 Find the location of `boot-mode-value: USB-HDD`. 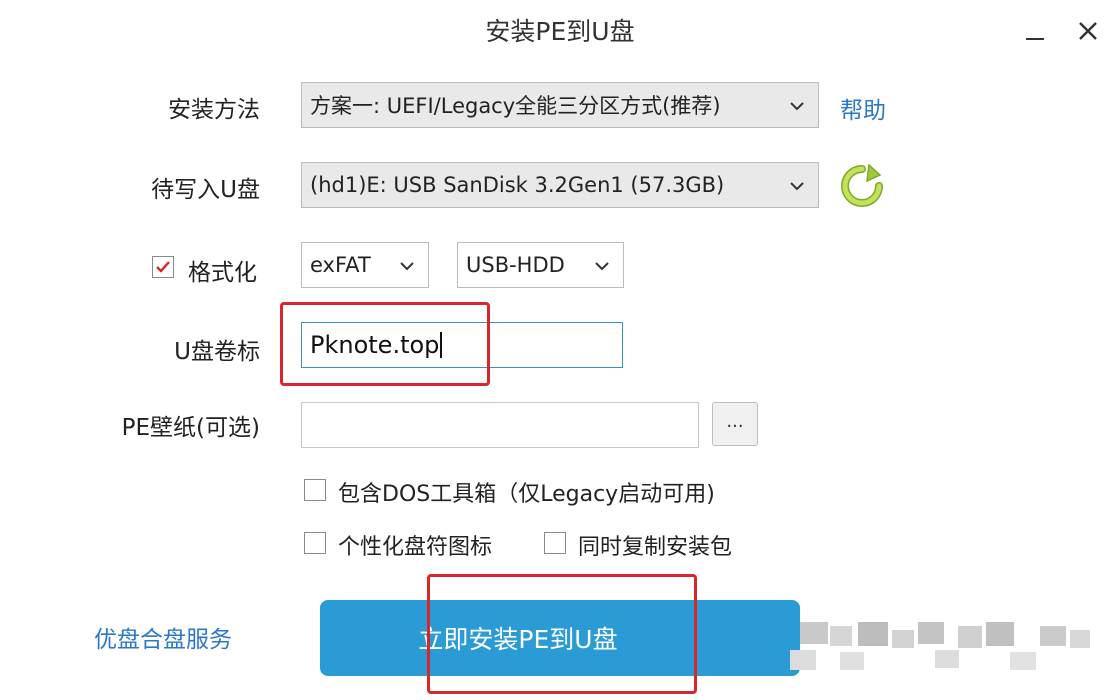

boot-mode-value: USB-HDD is located at coordinates (515, 265).